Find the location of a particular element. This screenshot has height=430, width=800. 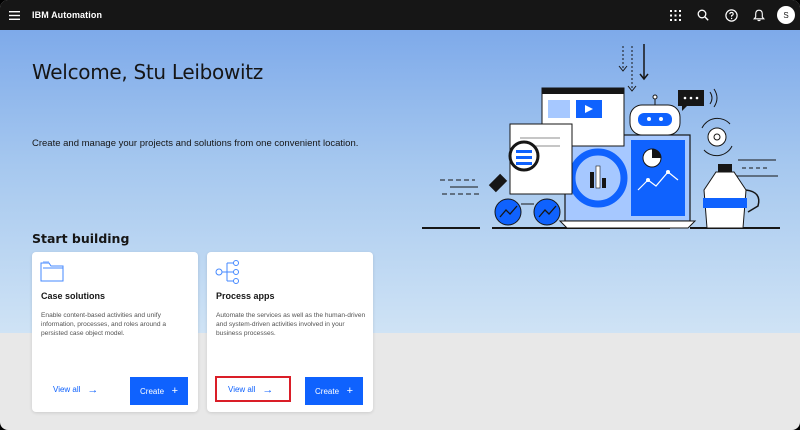

notification-icon is located at coordinates (759, 15).